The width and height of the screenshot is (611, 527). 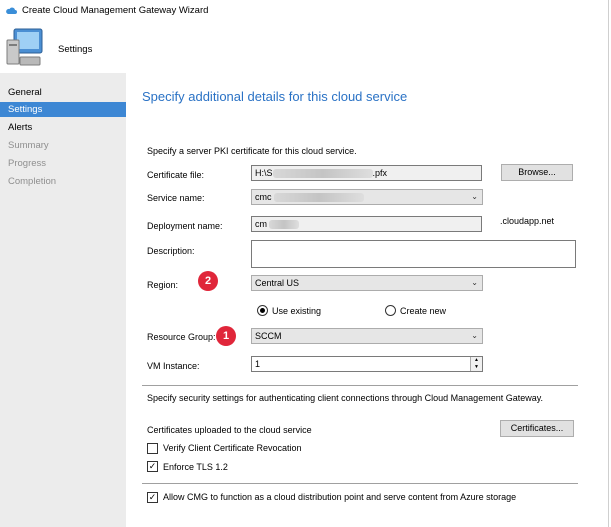 What do you see at coordinates (366, 224) in the screenshot?
I see `deployment-name-field: cm` at bounding box center [366, 224].